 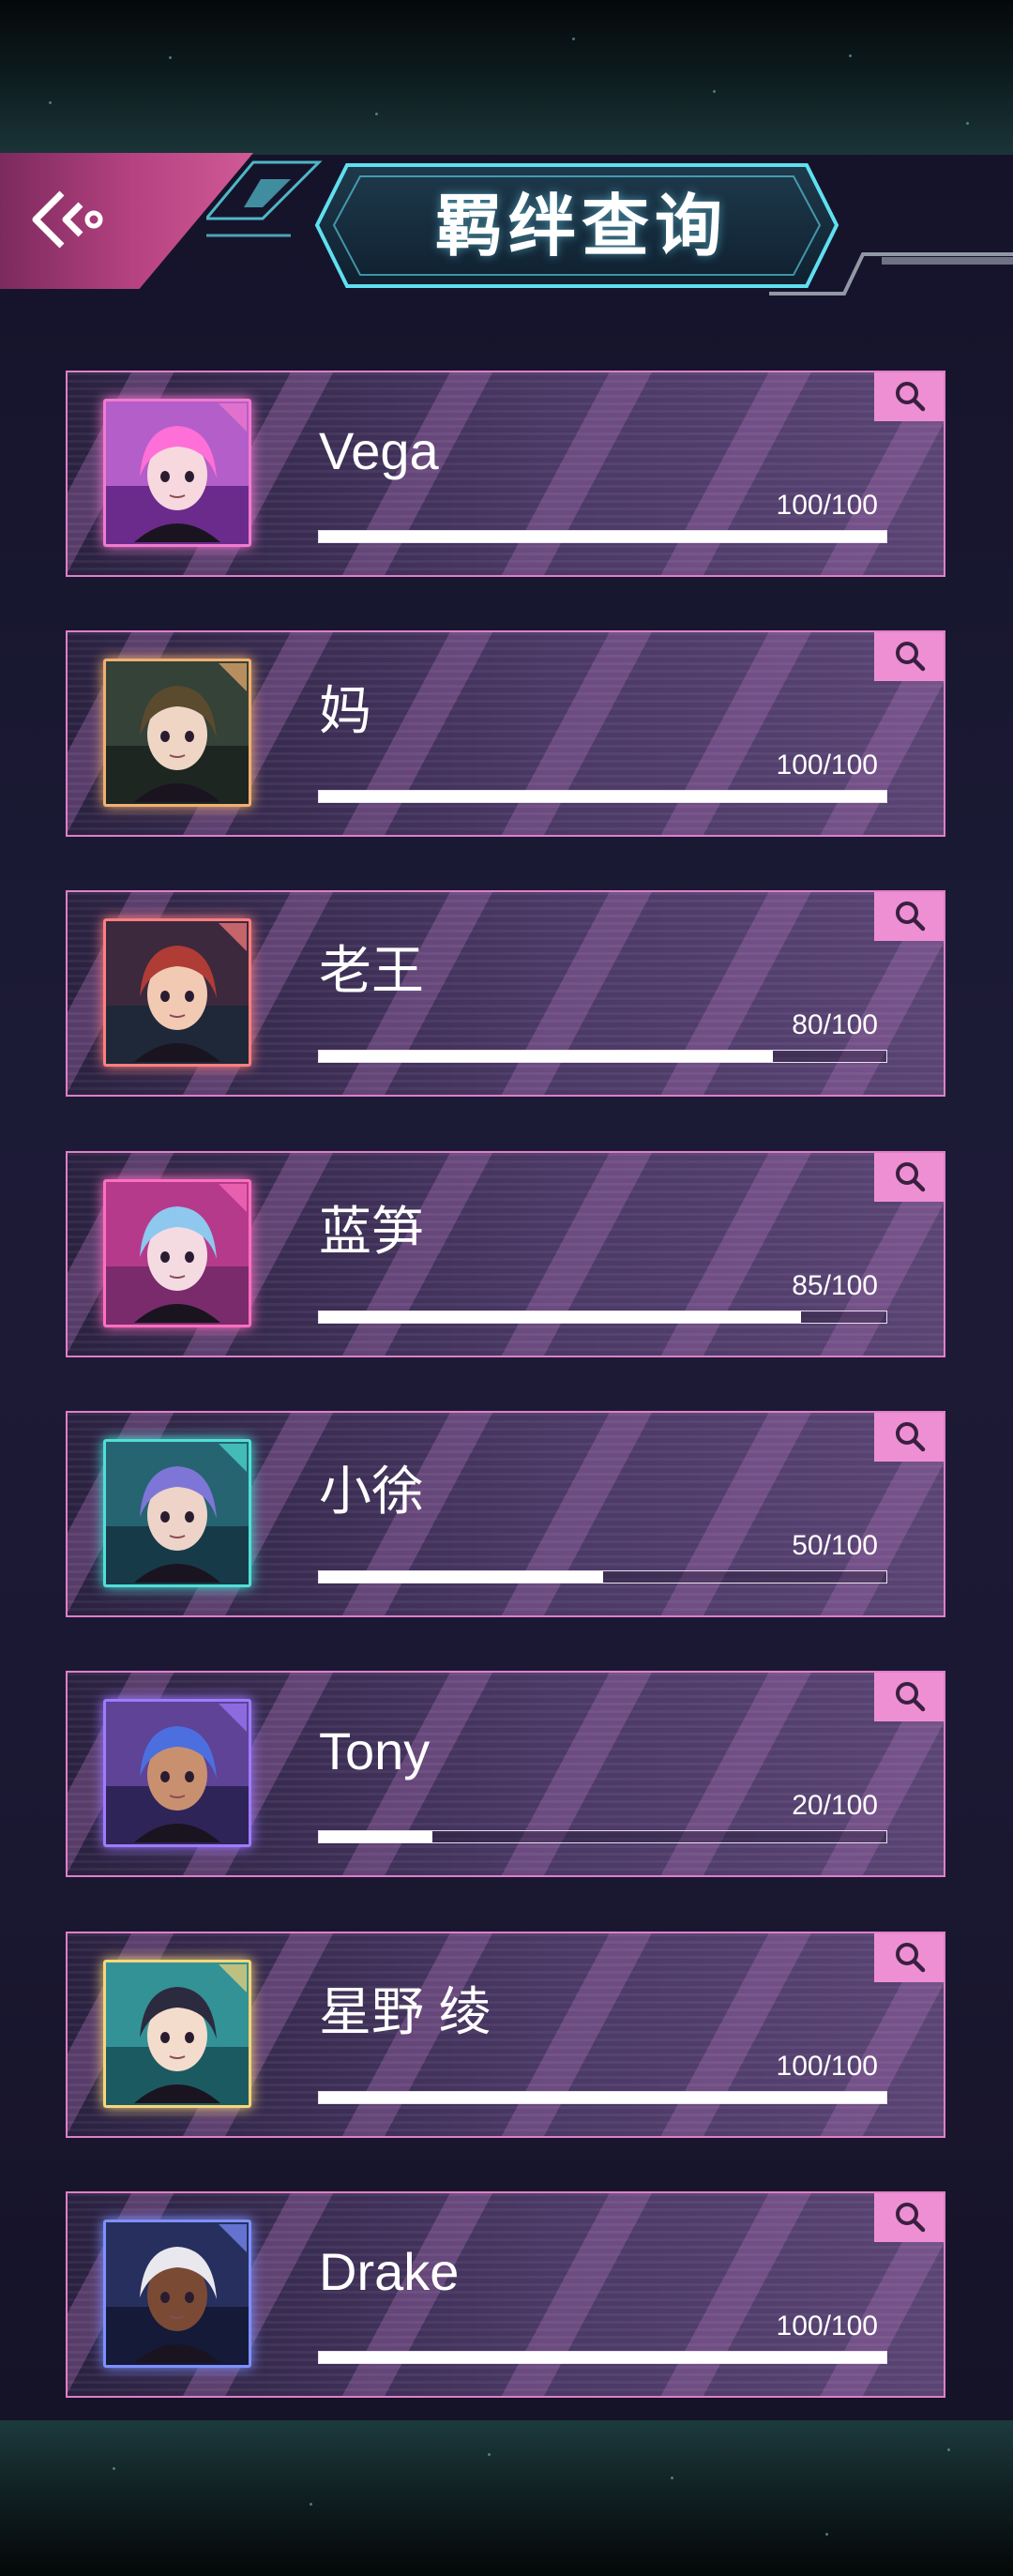 What do you see at coordinates (505, 734) in the screenshot?
I see `character-card: 妈 100/100` at bounding box center [505, 734].